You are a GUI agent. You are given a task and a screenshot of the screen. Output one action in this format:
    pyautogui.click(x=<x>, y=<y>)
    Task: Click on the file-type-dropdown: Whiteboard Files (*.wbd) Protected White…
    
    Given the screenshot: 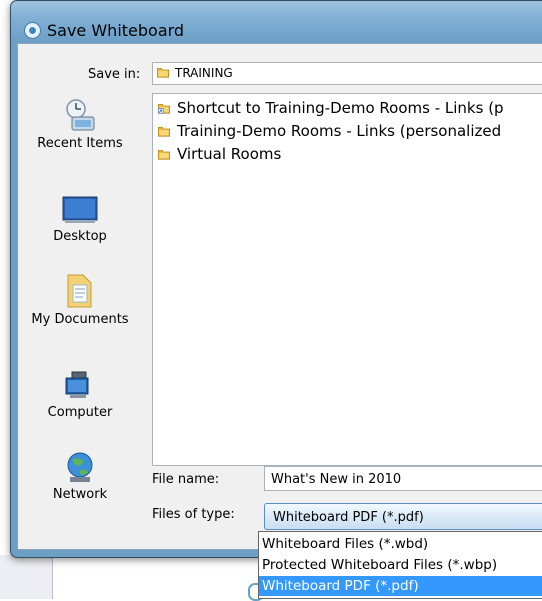 What is the action you would take?
    pyautogui.click(x=400, y=565)
    